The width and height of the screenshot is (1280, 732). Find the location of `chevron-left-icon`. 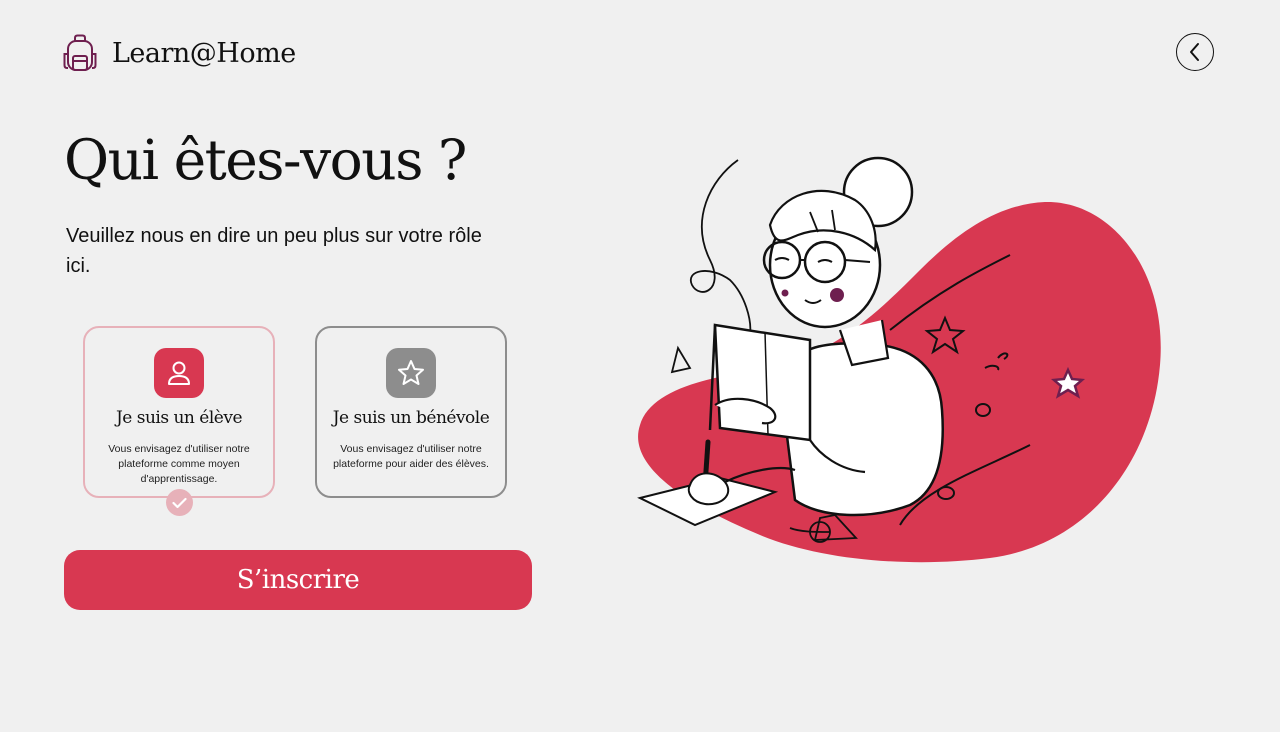

chevron-left-icon is located at coordinates (1194, 52).